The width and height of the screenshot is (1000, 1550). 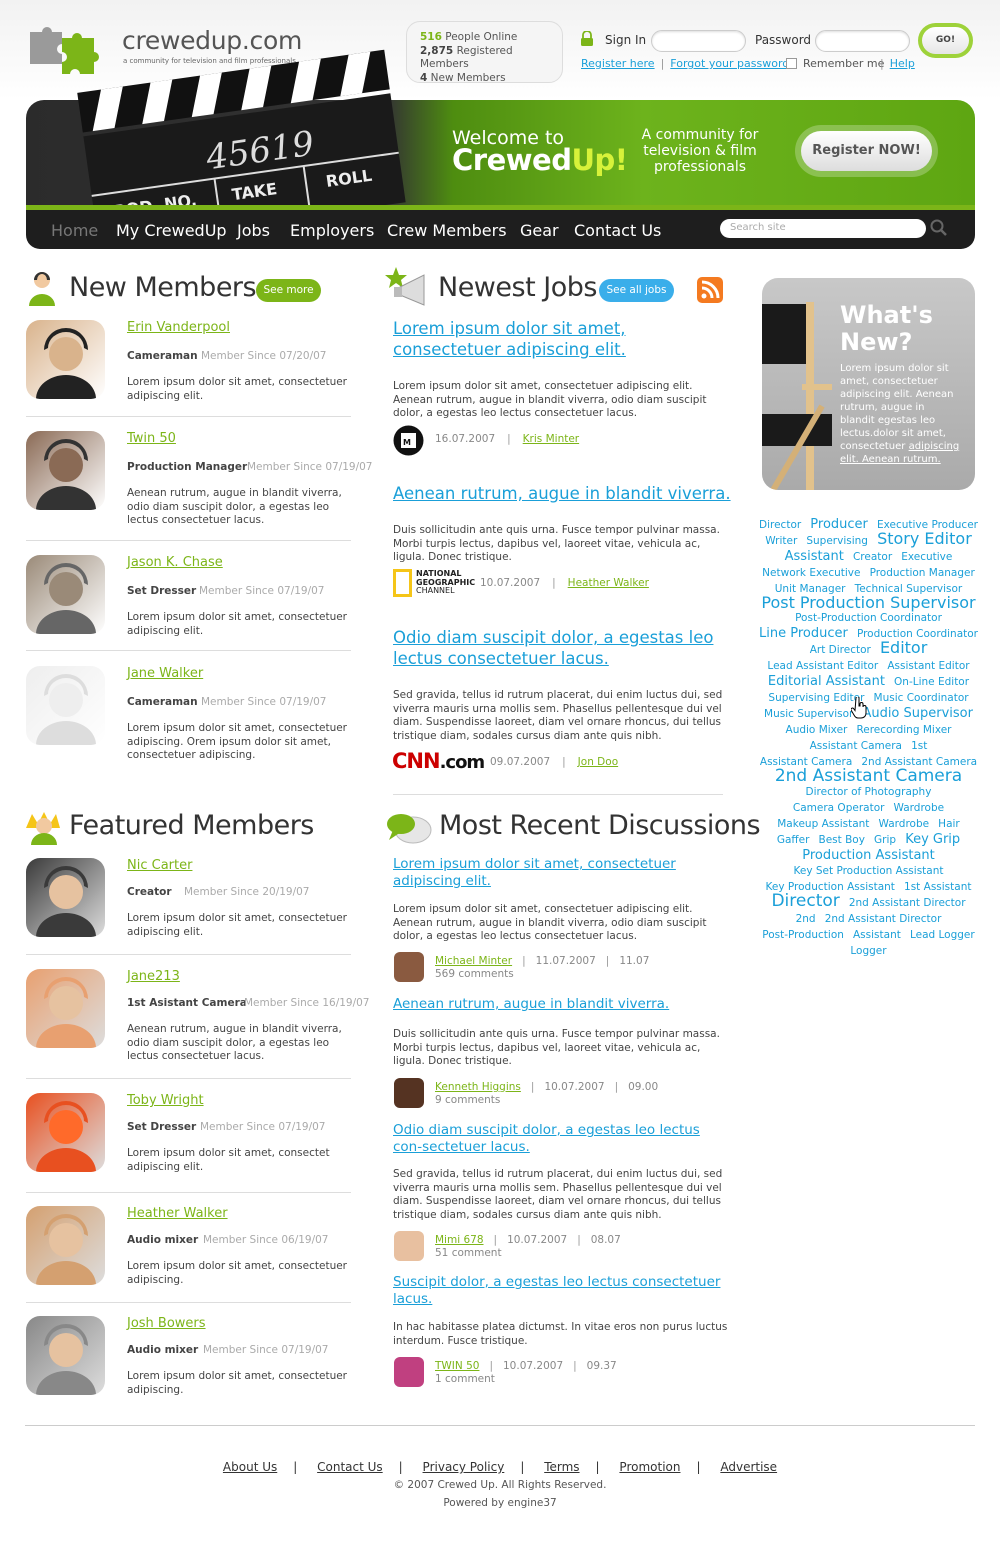 I want to click on footer-privacy-link: Privacy Policy, so click(x=464, y=1467).